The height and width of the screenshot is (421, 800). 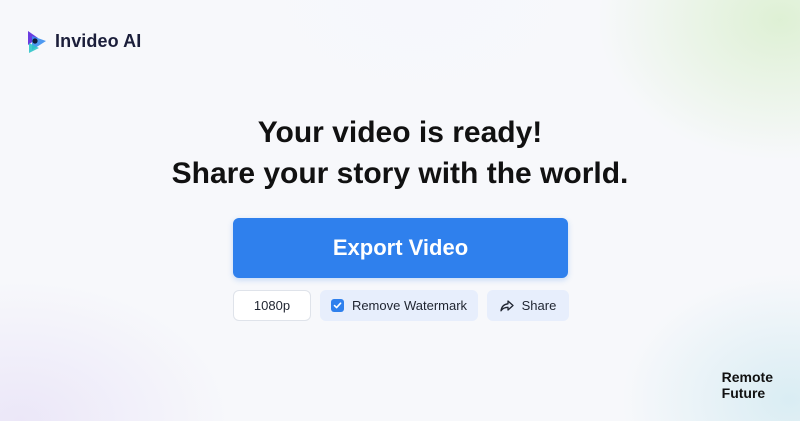 I want to click on headline-line-2: Share your story with the world., so click(x=400, y=173).